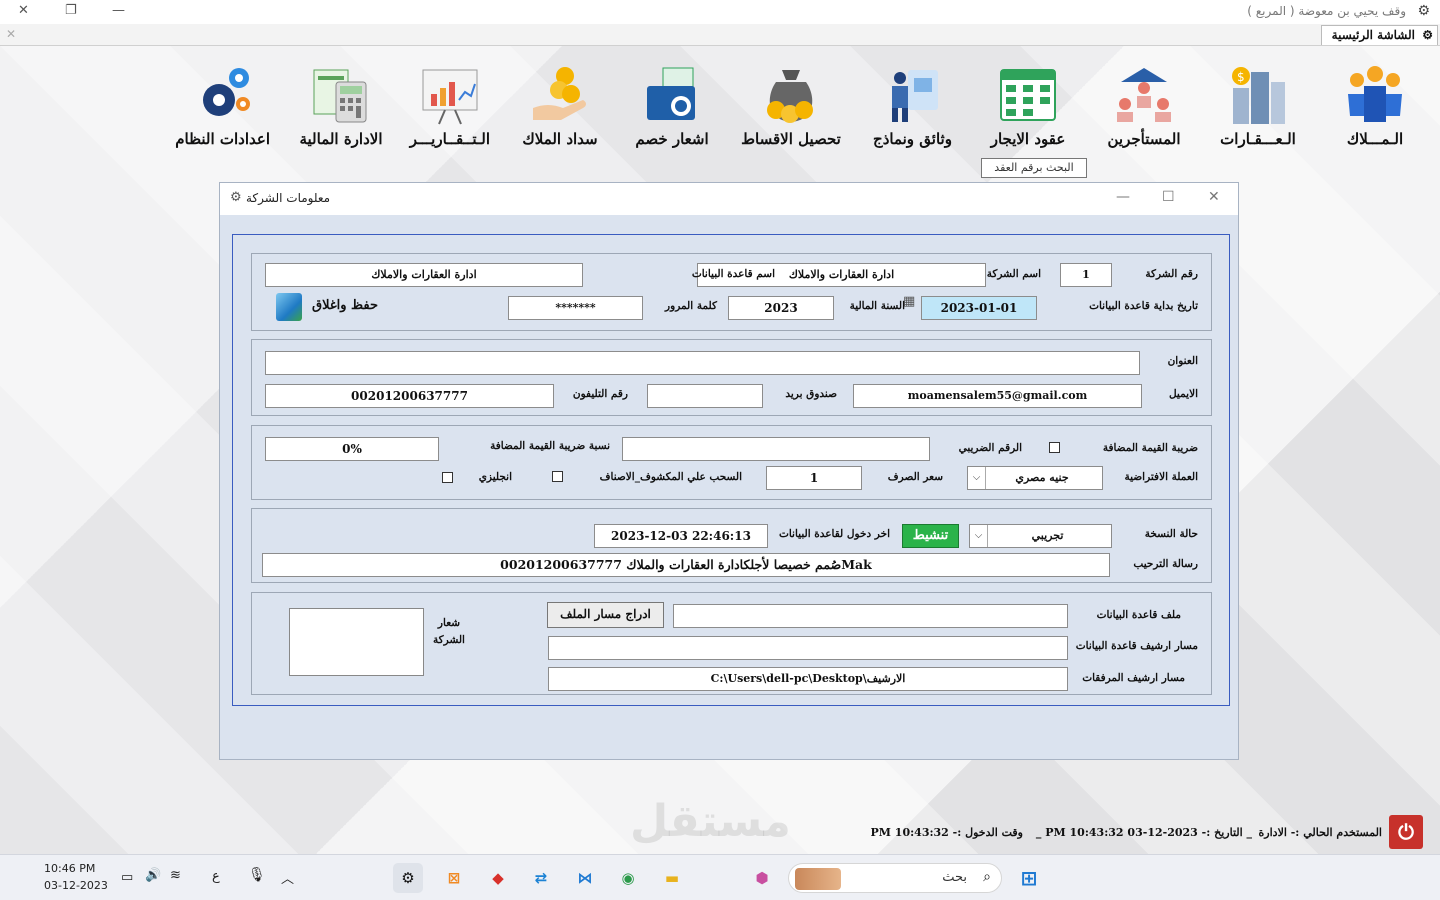 The height and width of the screenshot is (900, 1440). I want to click on toolbar-system-settings-label: اعدادات النظام, so click(222, 139).